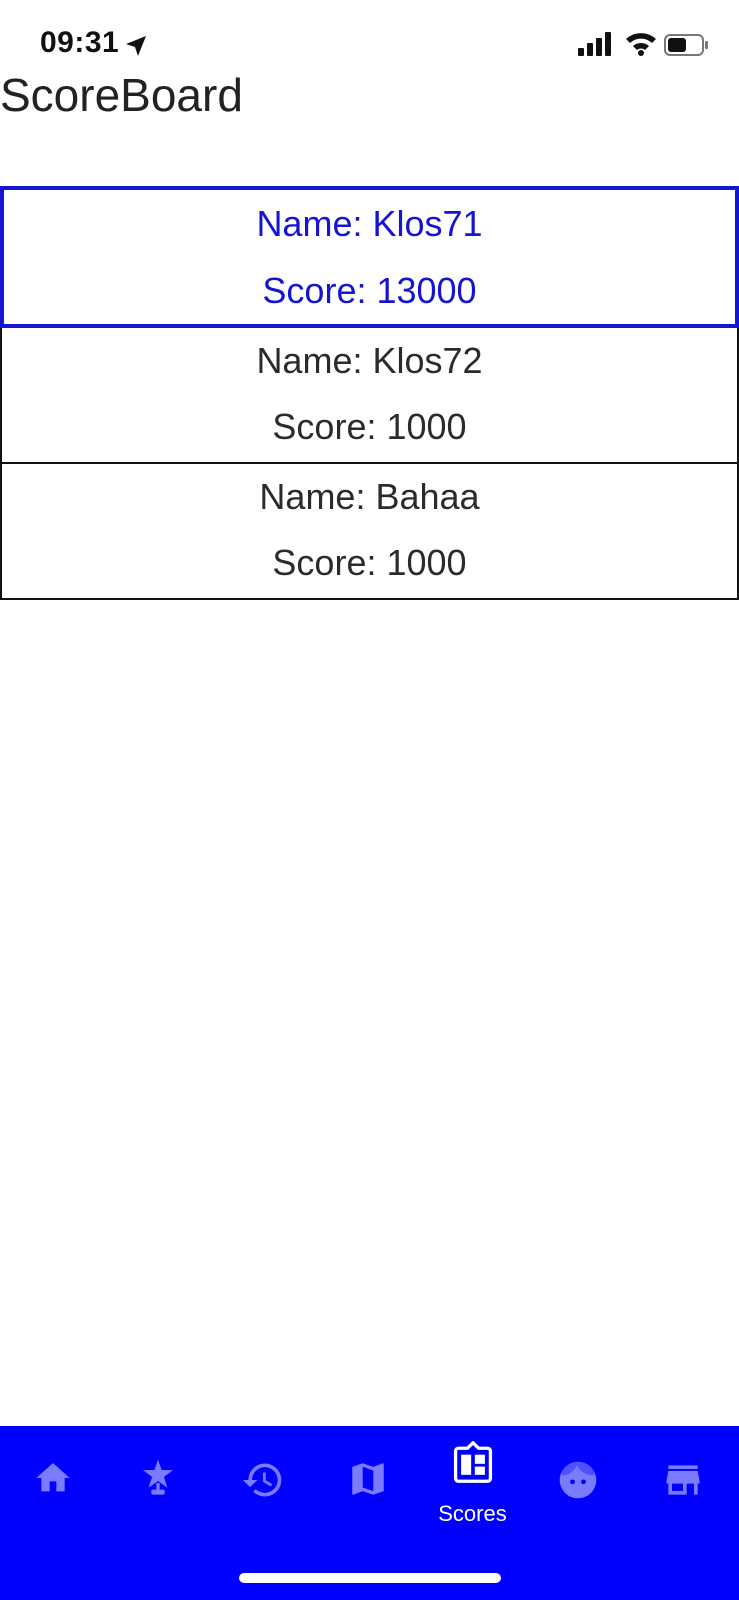 Image resolution: width=739 pixels, height=1600 pixels. I want to click on location-arrow-icon, so click(136, 46).